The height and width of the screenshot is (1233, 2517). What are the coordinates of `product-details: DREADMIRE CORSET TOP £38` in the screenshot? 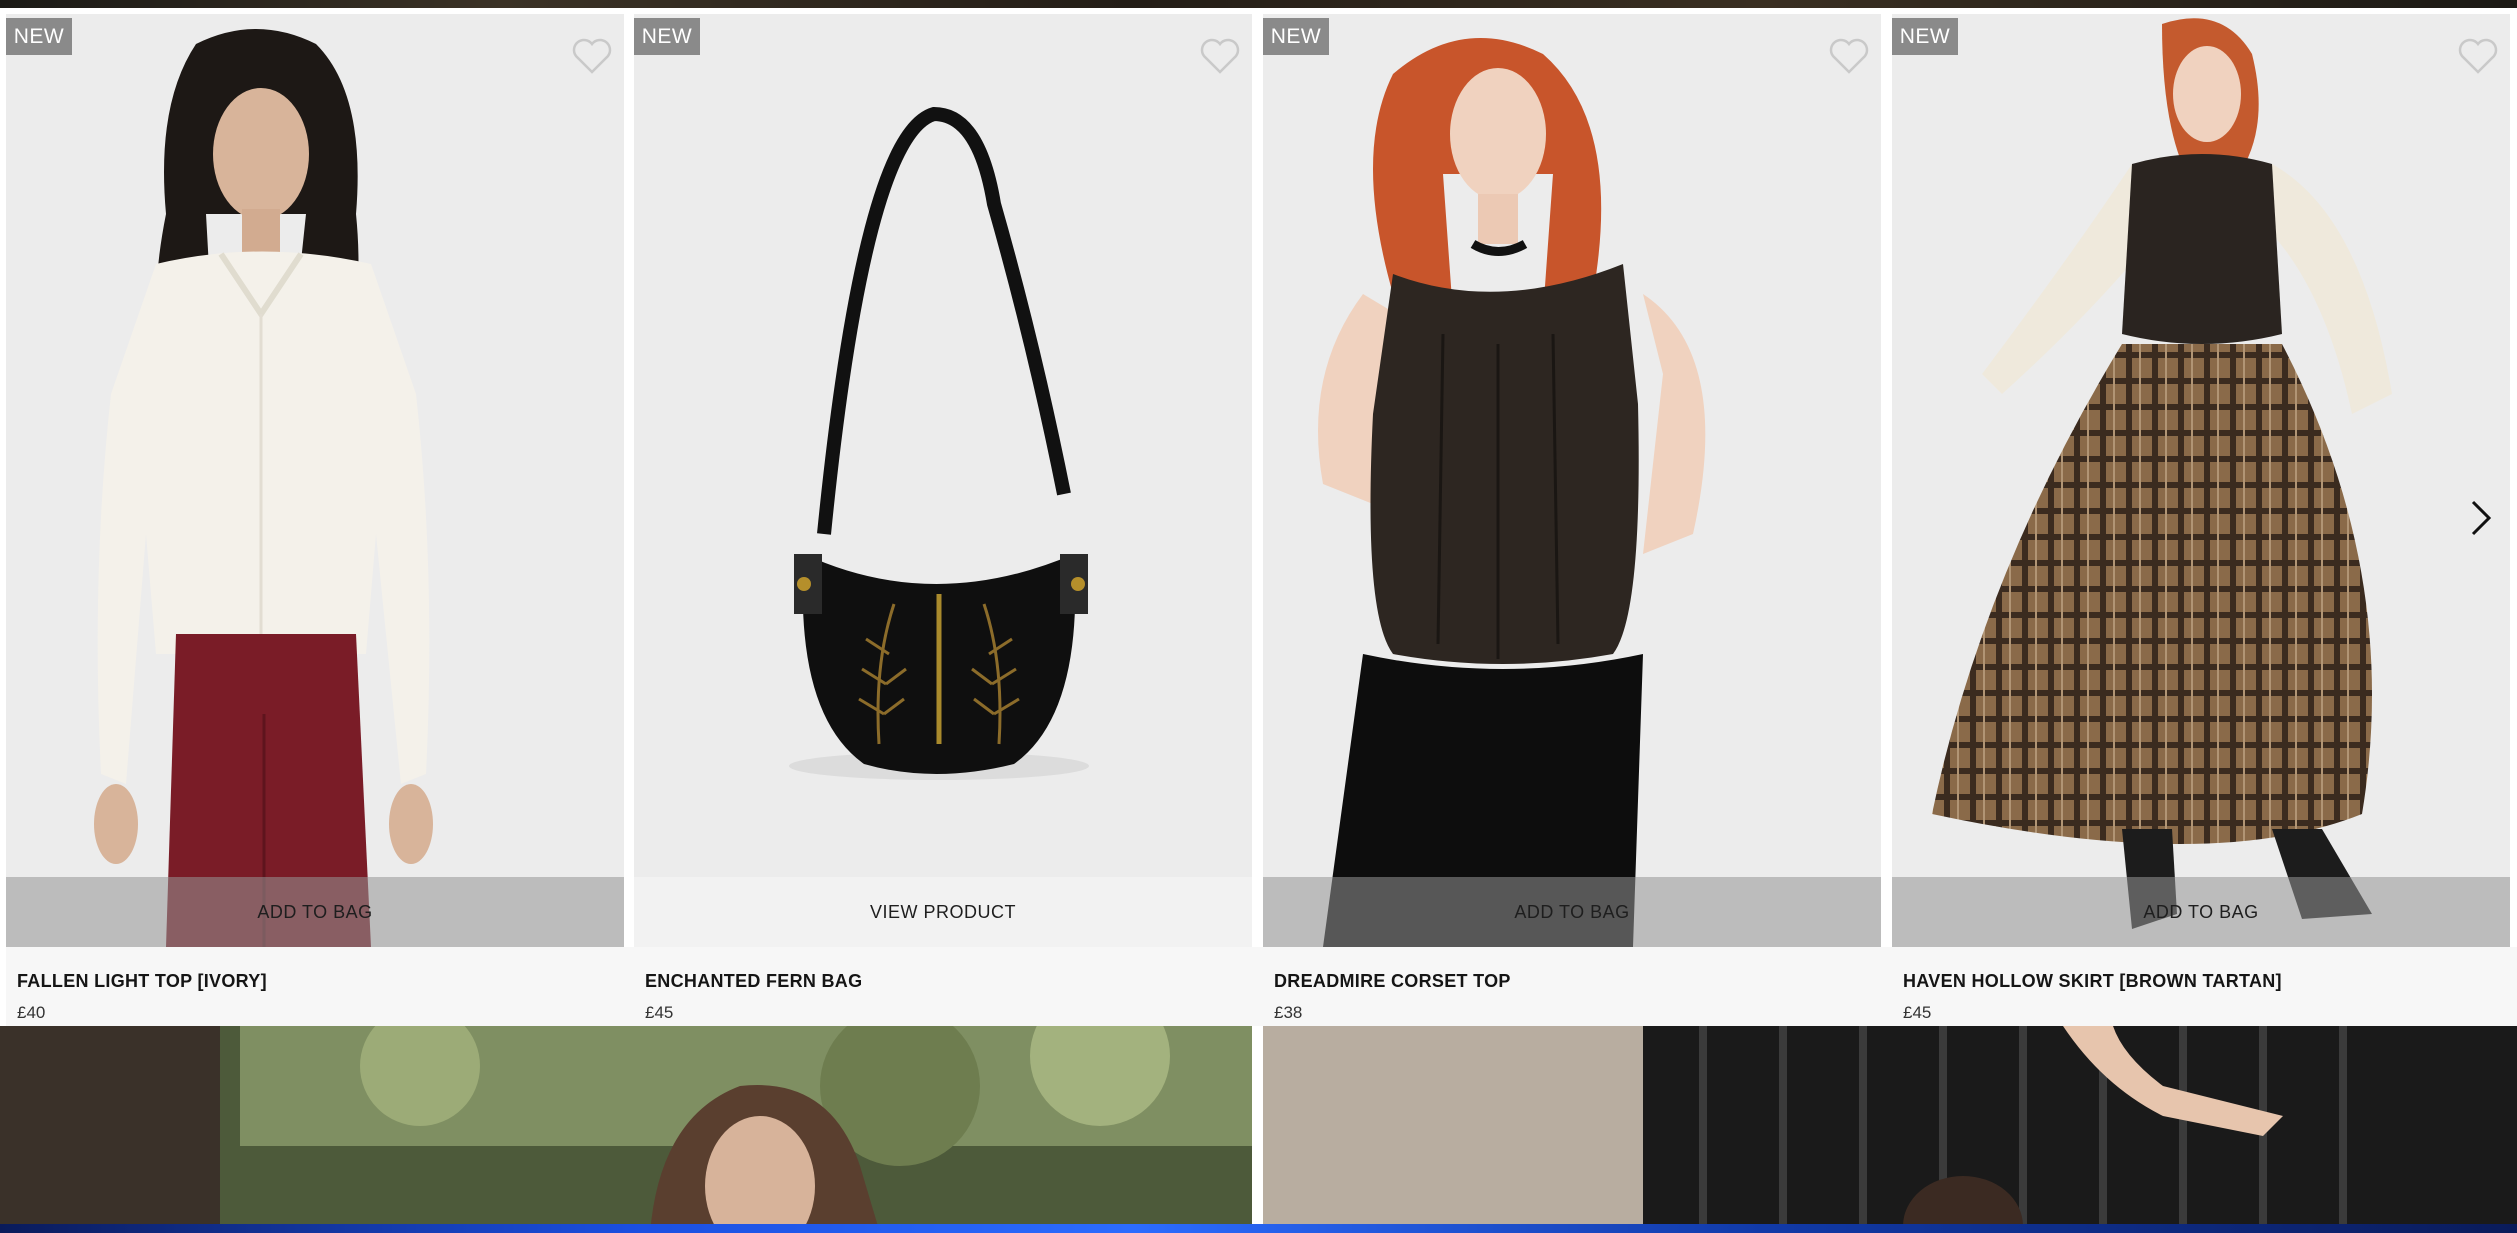 It's located at (1577, 986).